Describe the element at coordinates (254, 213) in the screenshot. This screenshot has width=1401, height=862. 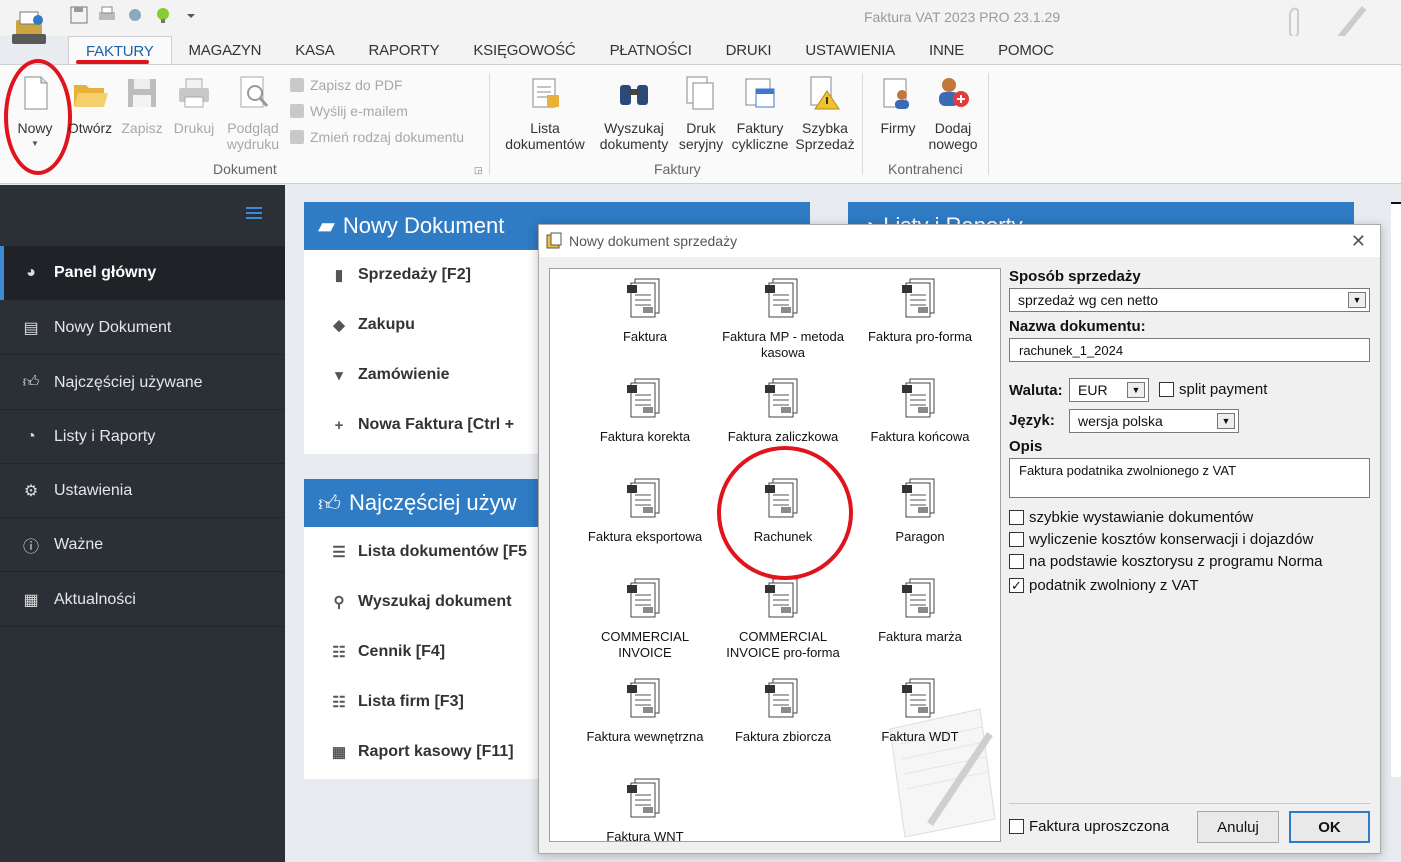
I see `hamburger-menu-icon` at that location.